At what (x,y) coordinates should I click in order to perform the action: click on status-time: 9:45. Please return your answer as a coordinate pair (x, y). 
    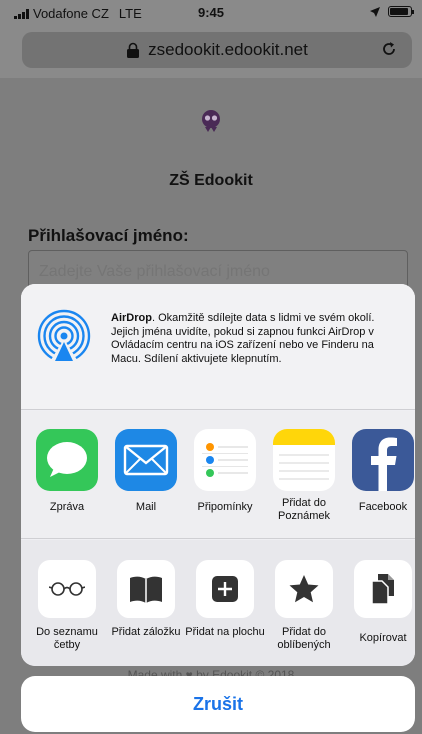
    Looking at the image, I should click on (211, 12).